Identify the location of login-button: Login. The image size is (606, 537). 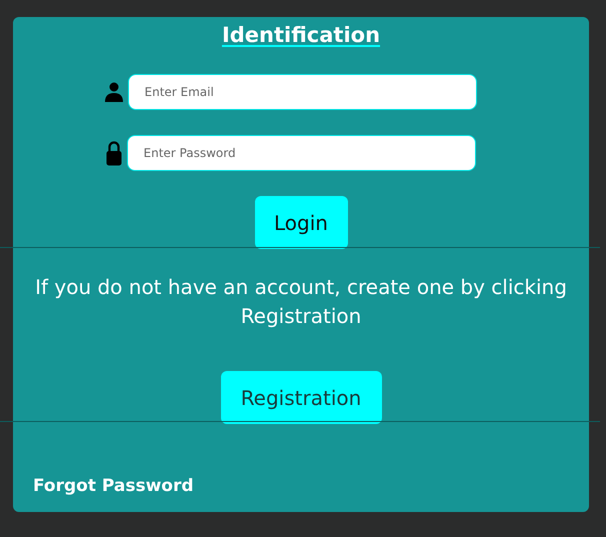
(301, 222).